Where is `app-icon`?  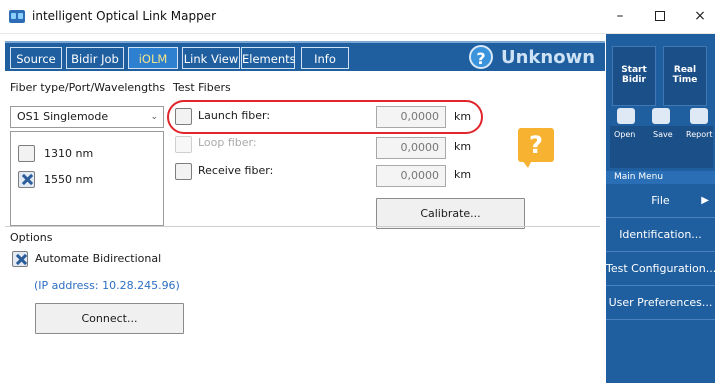
app-icon is located at coordinates (17, 16).